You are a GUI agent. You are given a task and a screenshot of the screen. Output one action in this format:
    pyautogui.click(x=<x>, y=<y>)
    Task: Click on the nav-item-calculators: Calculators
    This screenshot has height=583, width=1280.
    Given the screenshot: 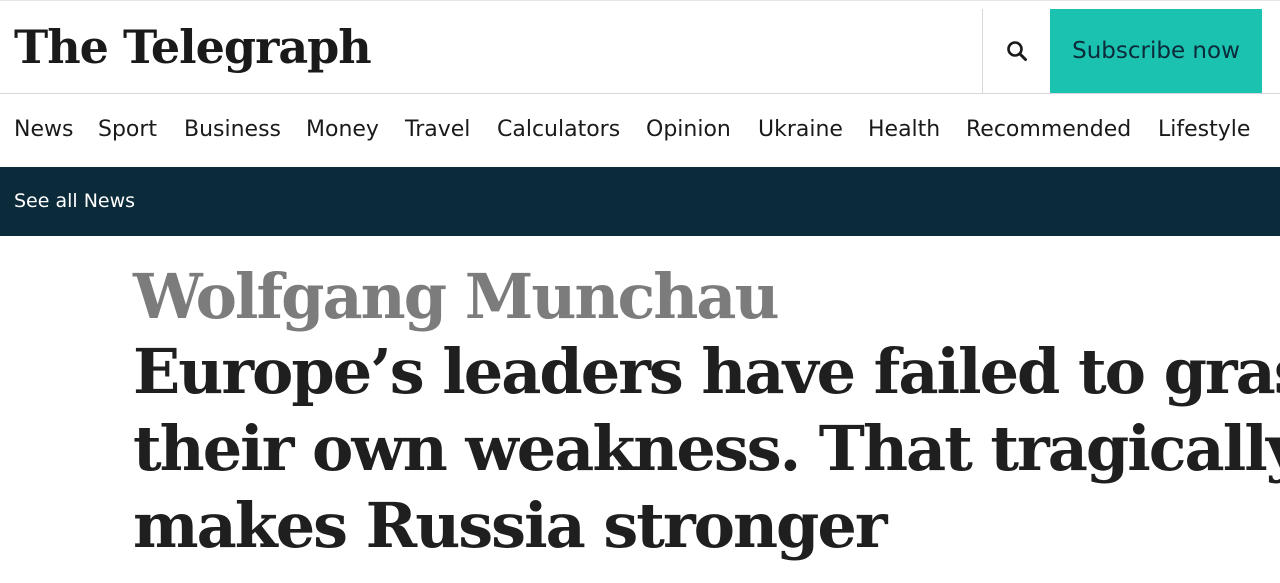 What is the action you would take?
    pyautogui.click(x=558, y=130)
    